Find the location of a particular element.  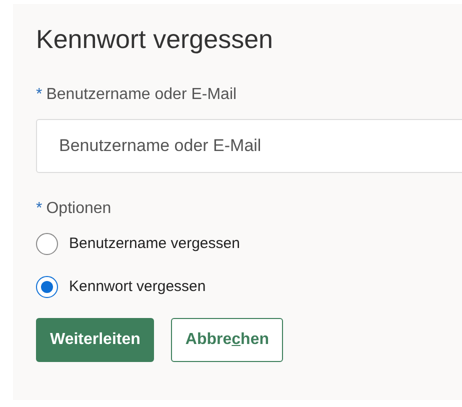

page-title: Kennwort vergessen is located at coordinates (155, 40).